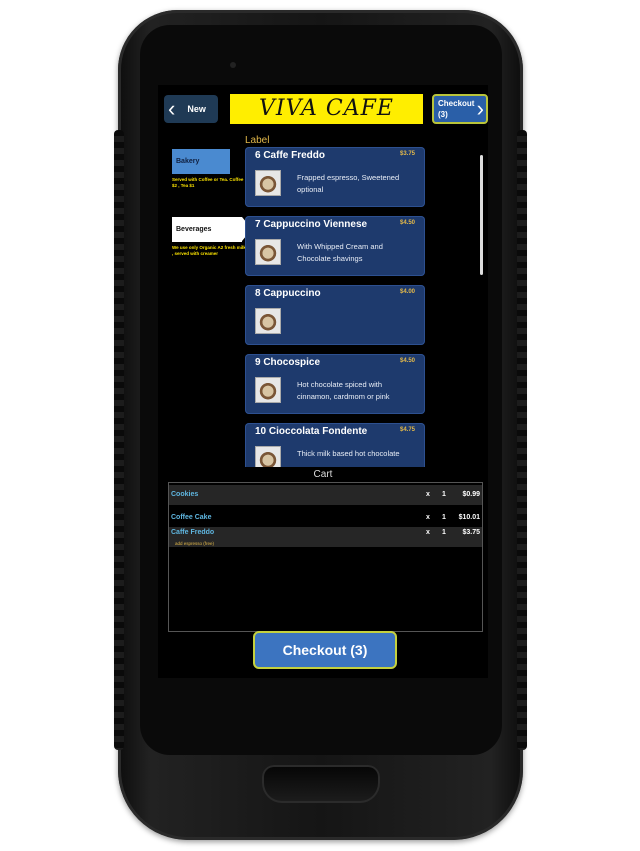 This screenshot has width=640, height=851. What do you see at coordinates (172, 108) in the screenshot?
I see `chevron-left-icon: ‹` at bounding box center [172, 108].